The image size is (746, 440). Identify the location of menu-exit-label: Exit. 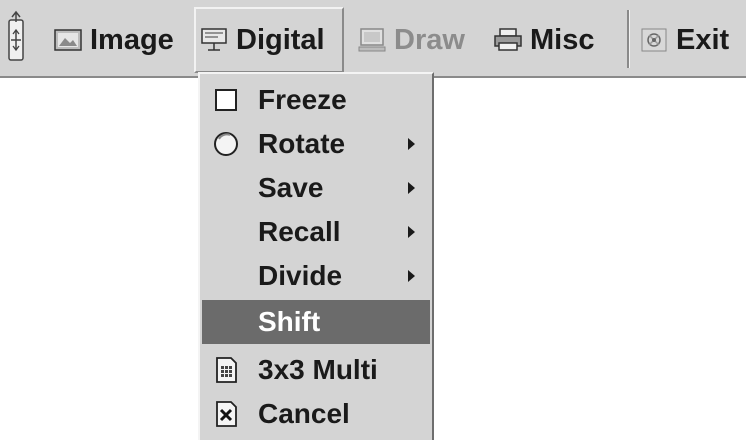
(703, 39).